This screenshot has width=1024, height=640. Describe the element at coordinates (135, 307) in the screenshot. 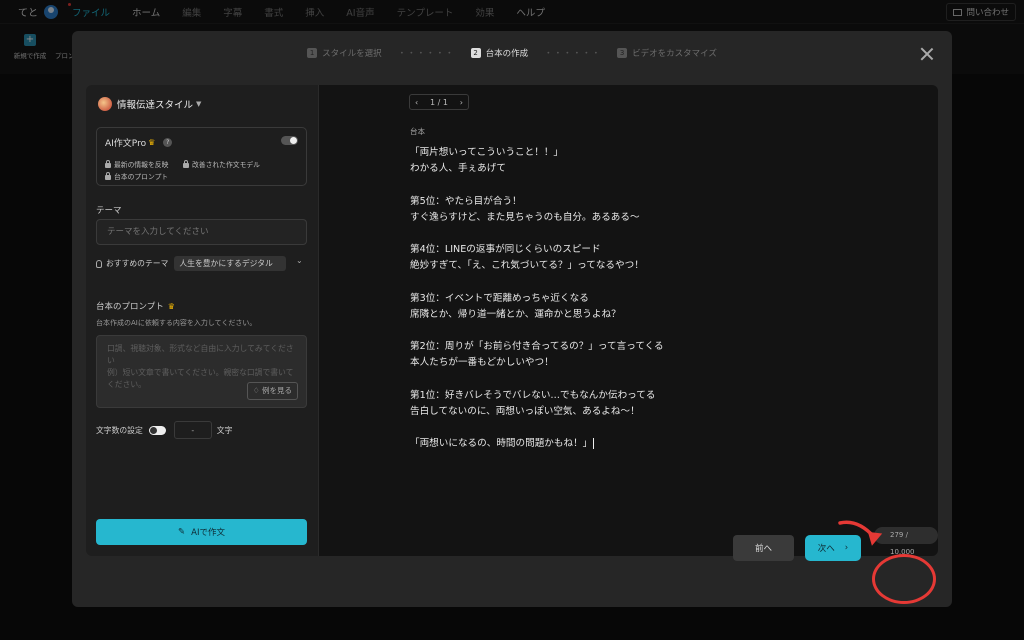

I see `prompt-label: 台本のプロンプト ♛` at that location.